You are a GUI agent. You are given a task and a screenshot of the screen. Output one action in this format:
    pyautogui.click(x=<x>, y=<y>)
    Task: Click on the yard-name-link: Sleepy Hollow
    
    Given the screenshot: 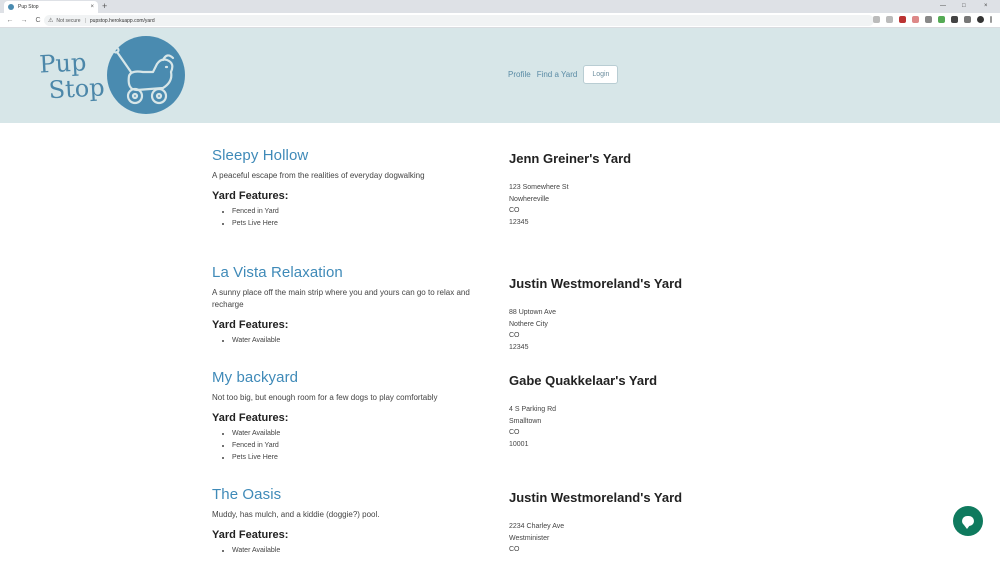 What is the action you would take?
    pyautogui.click(x=352, y=155)
    